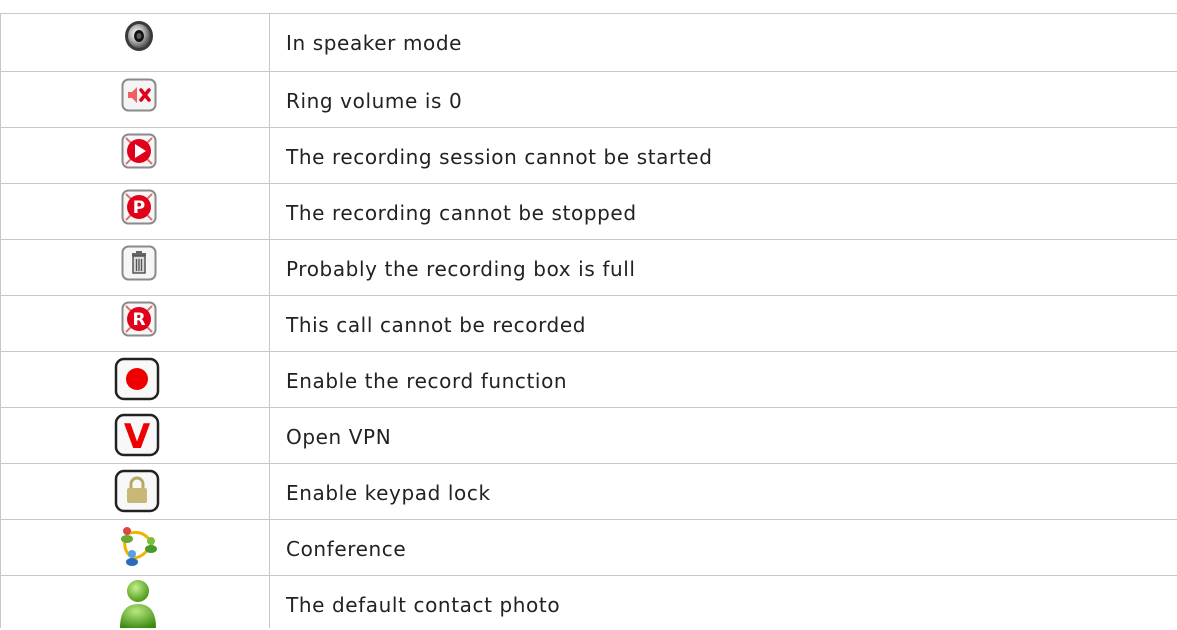  I want to click on table-row: V Open VPN, so click(588, 436).